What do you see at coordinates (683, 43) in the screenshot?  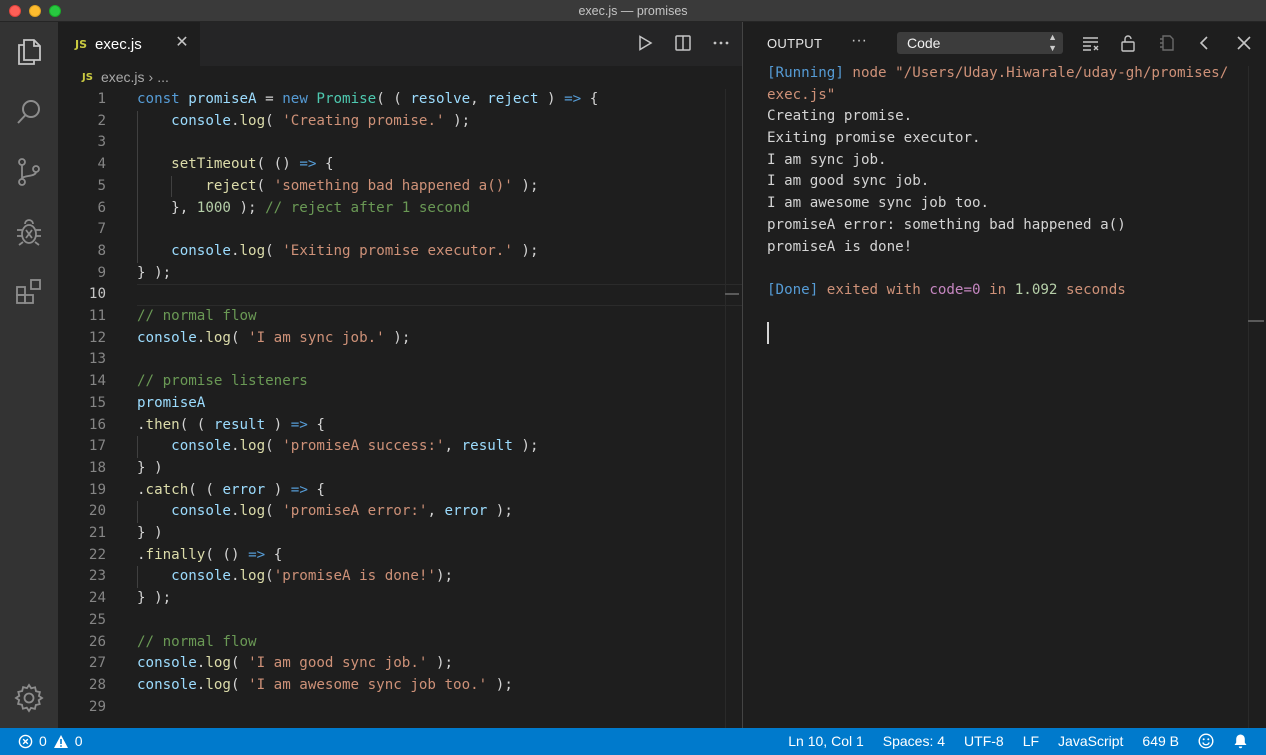 I see `split-editor-icon` at bounding box center [683, 43].